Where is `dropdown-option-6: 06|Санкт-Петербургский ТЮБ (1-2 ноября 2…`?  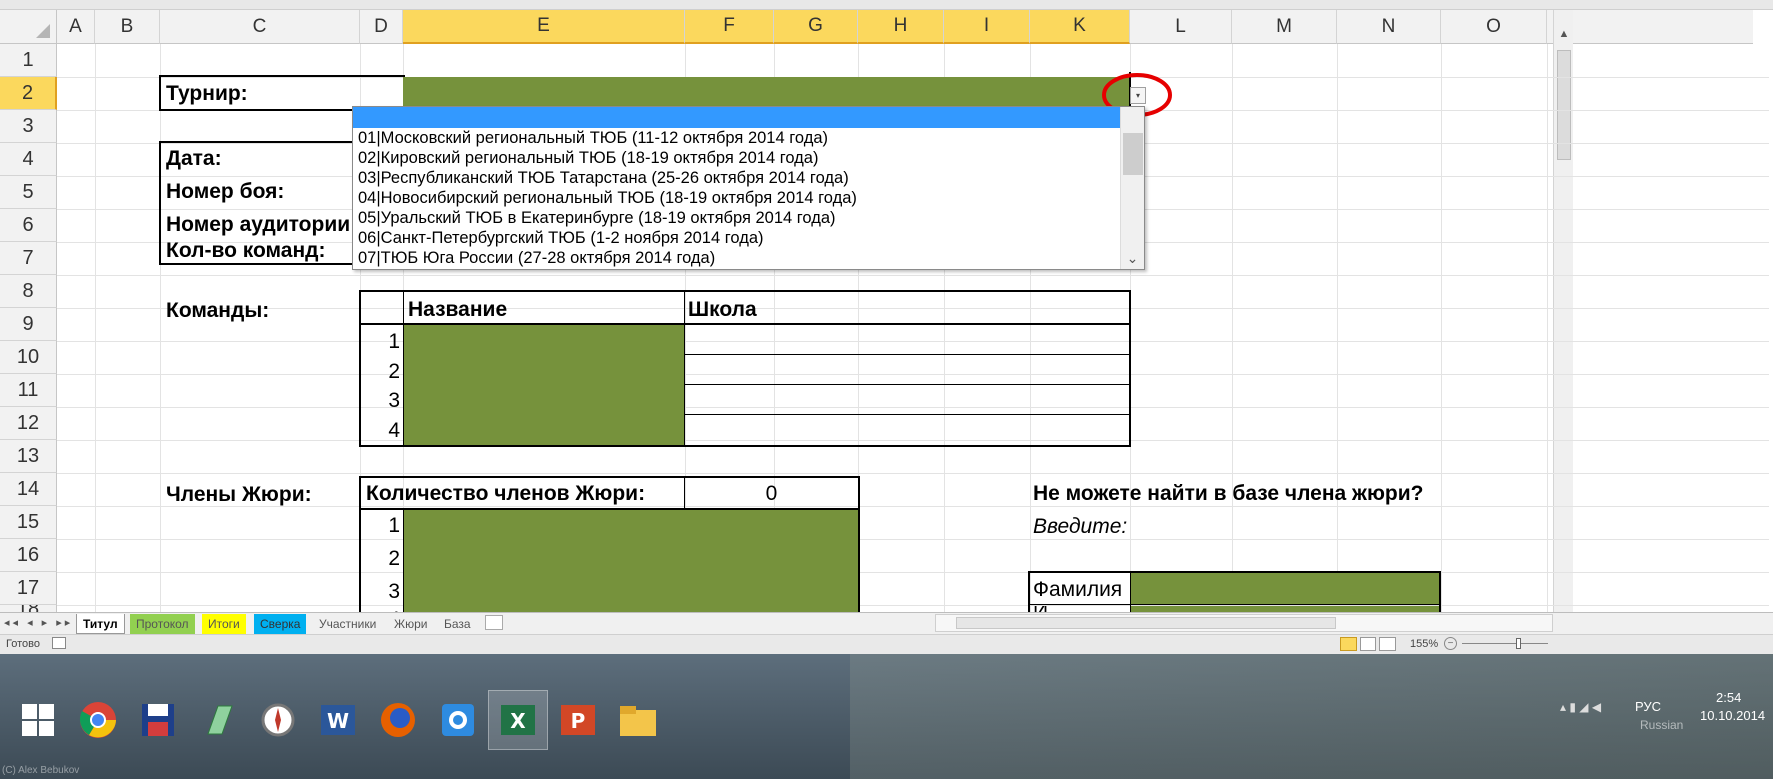 dropdown-option-6: 06|Санкт-Петербургский ТЮБ (1-2 ноября 2… is located at coordinates (561, 238).